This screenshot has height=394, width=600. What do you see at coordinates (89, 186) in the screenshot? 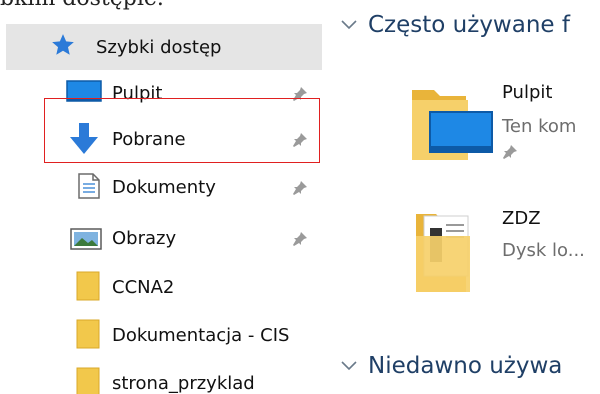
I see `document-icon` at bounding box center [89, 186].